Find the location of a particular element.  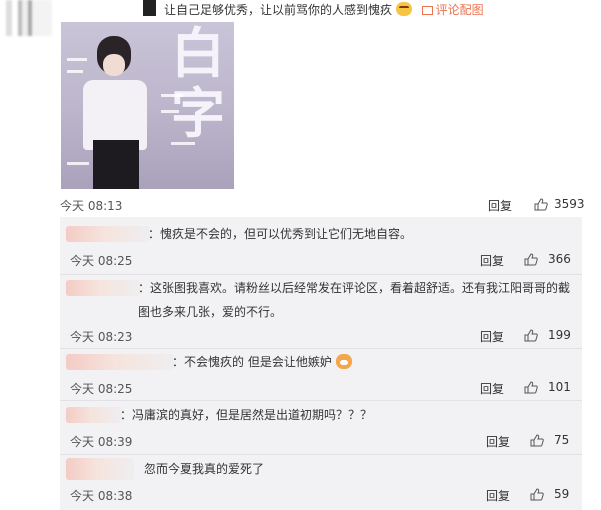

main-comment-text: 让自己足够优秀，让以前骂你的人感到愧疚 is located at coordinates (278, 10).